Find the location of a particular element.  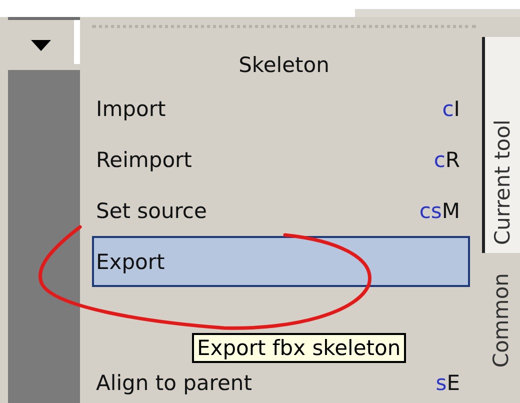

menu-item: Set source csM is located at coordinates (284, 210).